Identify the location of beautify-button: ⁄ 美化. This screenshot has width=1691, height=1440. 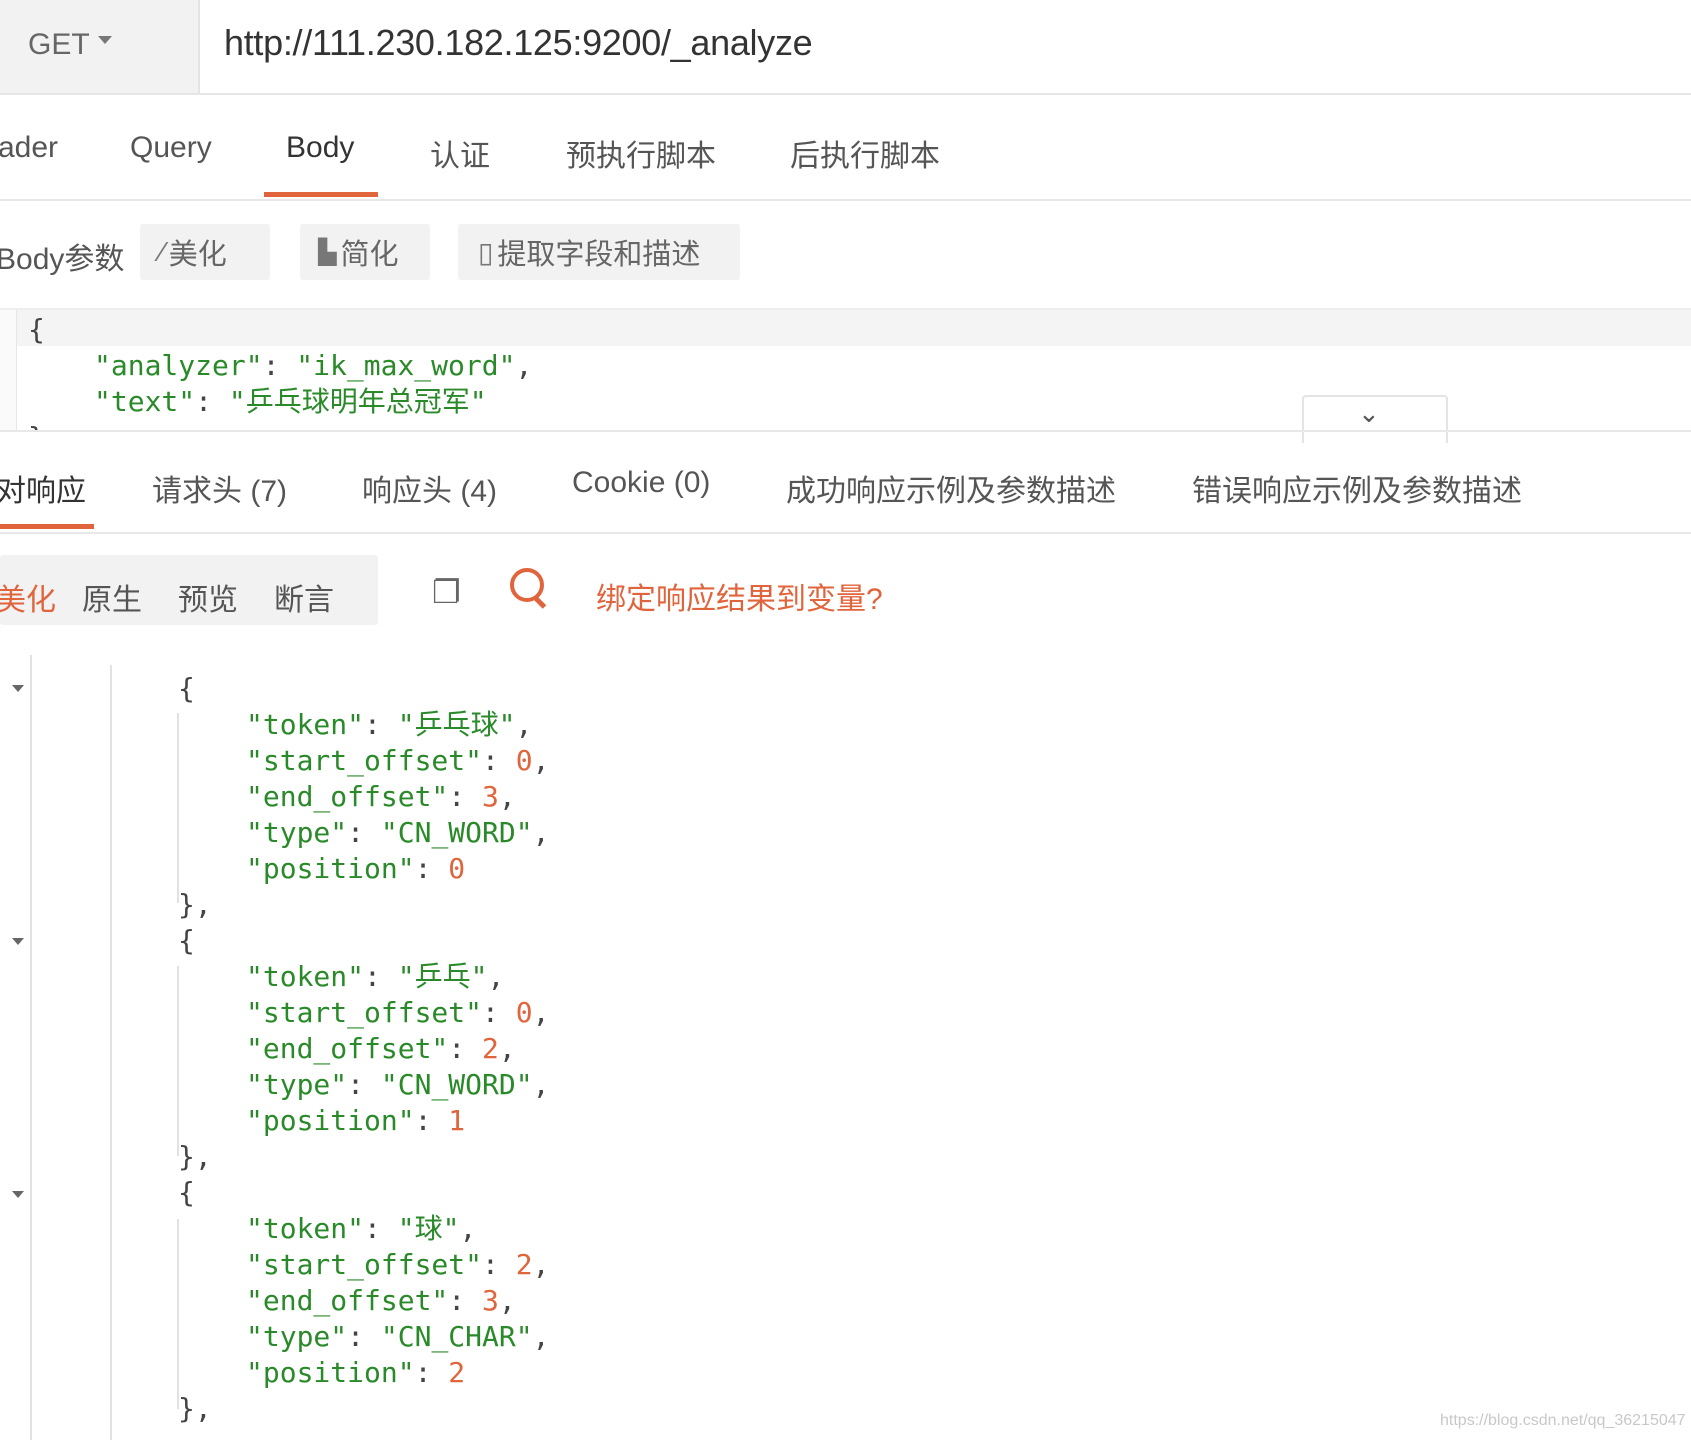
(205, 252).